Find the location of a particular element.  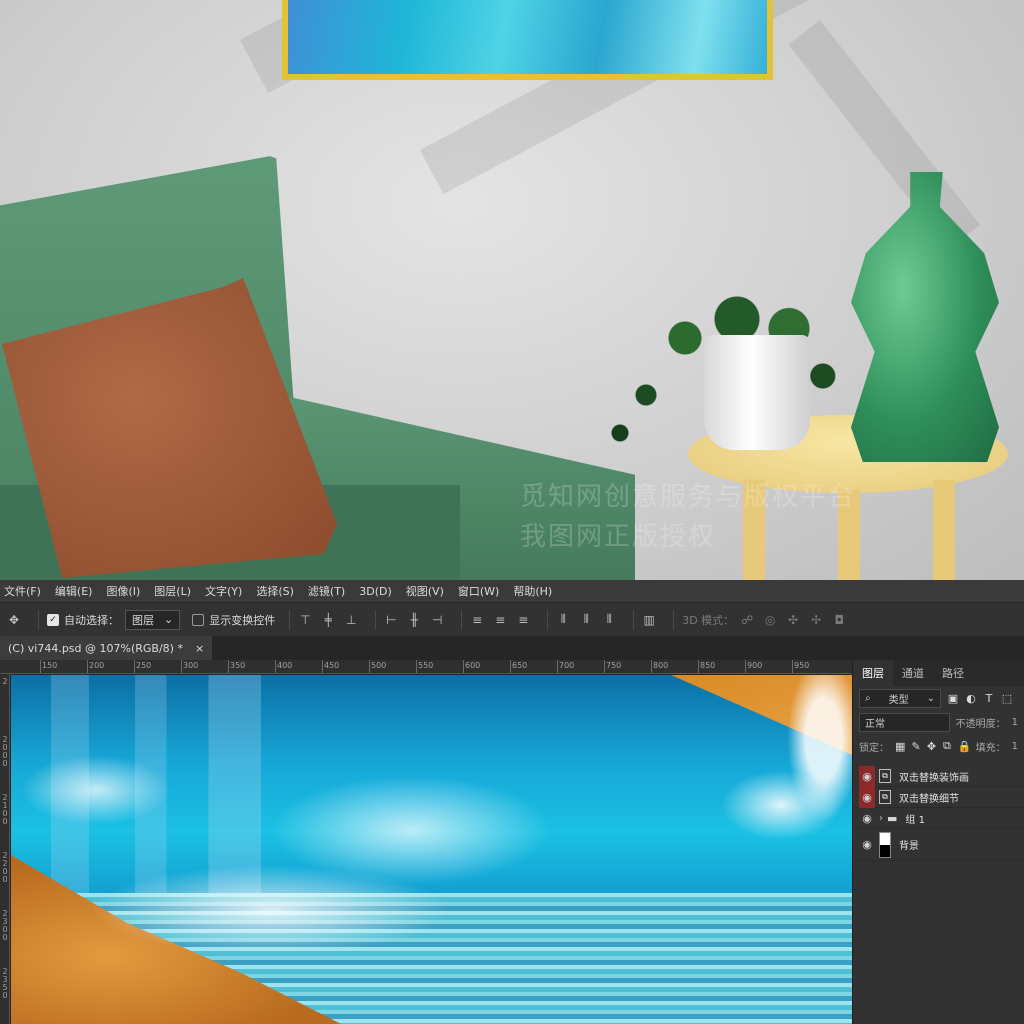

layer-row: ◉ ⧉ 双击替换细节 is located at coordinates (938, 797).